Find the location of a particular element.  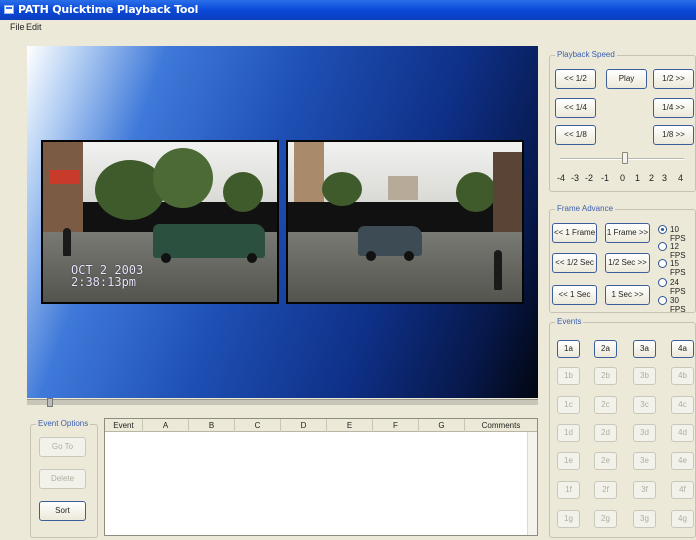

event-button: 4g is located at coordinates (682, 519).